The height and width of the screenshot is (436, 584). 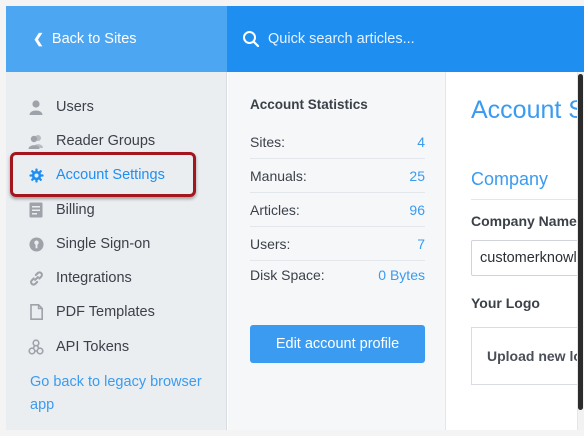 I want to click on sidebar-item-account-settings: Account Settings, so click(x=116, y=175).